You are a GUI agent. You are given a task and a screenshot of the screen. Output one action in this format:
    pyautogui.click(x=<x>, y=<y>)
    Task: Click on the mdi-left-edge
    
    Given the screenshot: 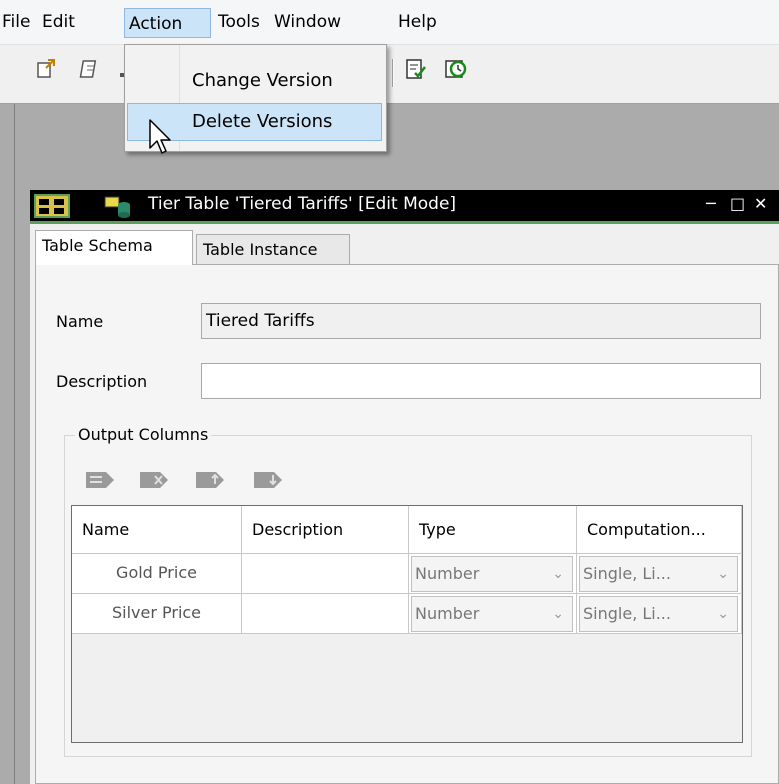 What is the action you would take?
    pyautogui.click(x=7, y=444)
    